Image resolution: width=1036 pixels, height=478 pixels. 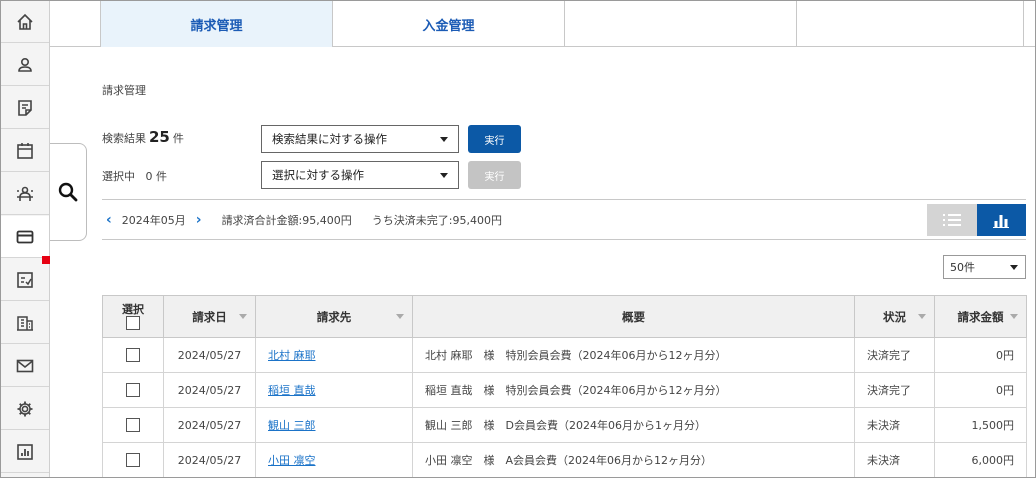 I want to click on building-icon, so click(x=25, y=323).